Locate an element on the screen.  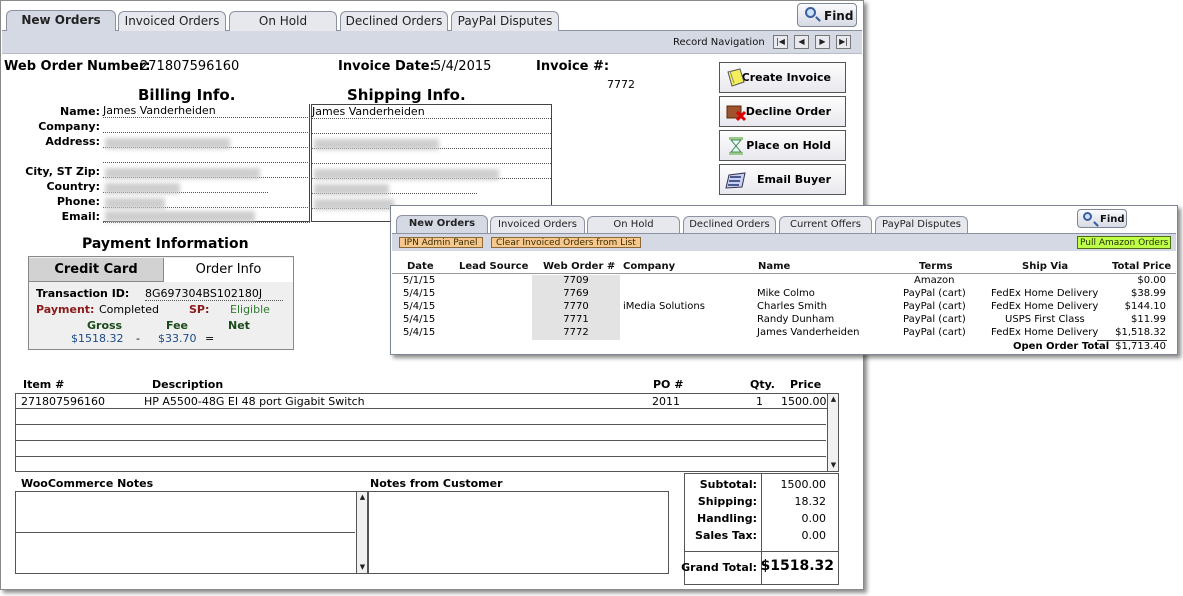
notes-scrollbar: ▲ ▼ is located at coordinates (361, 532).